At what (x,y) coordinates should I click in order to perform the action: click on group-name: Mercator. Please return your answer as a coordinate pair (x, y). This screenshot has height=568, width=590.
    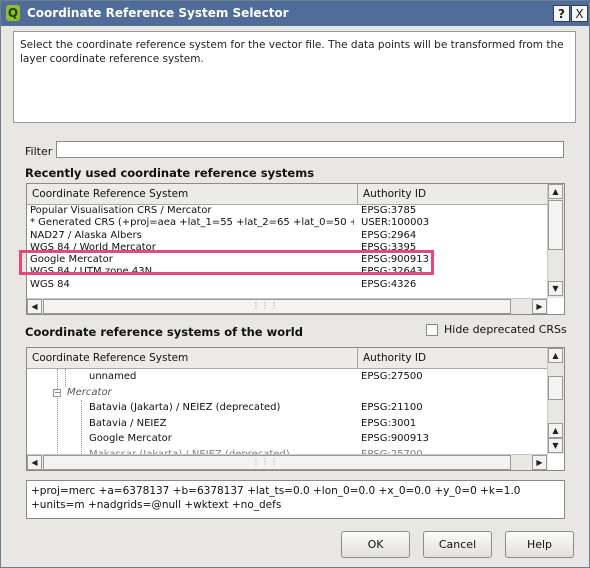
    Looking at the image, I should click on (89, 392).